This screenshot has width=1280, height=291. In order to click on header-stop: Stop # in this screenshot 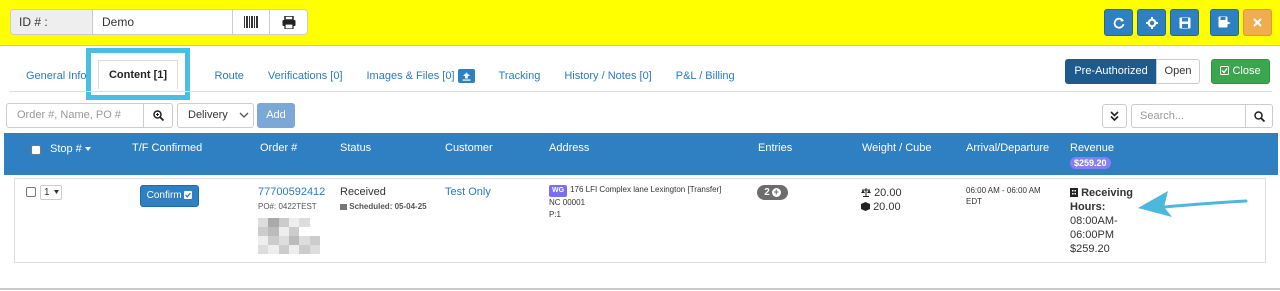, I will do `click(70, 149)`.